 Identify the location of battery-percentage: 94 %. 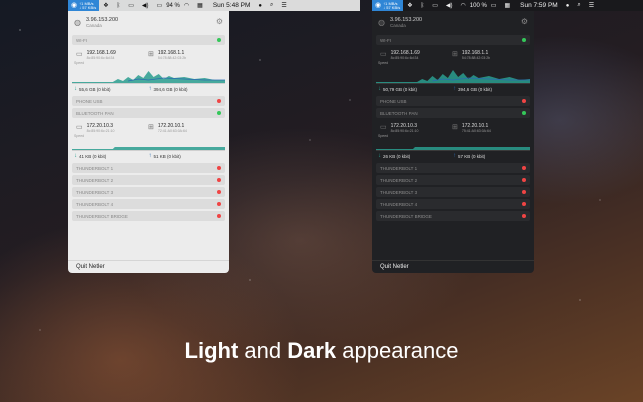
(173, 5).